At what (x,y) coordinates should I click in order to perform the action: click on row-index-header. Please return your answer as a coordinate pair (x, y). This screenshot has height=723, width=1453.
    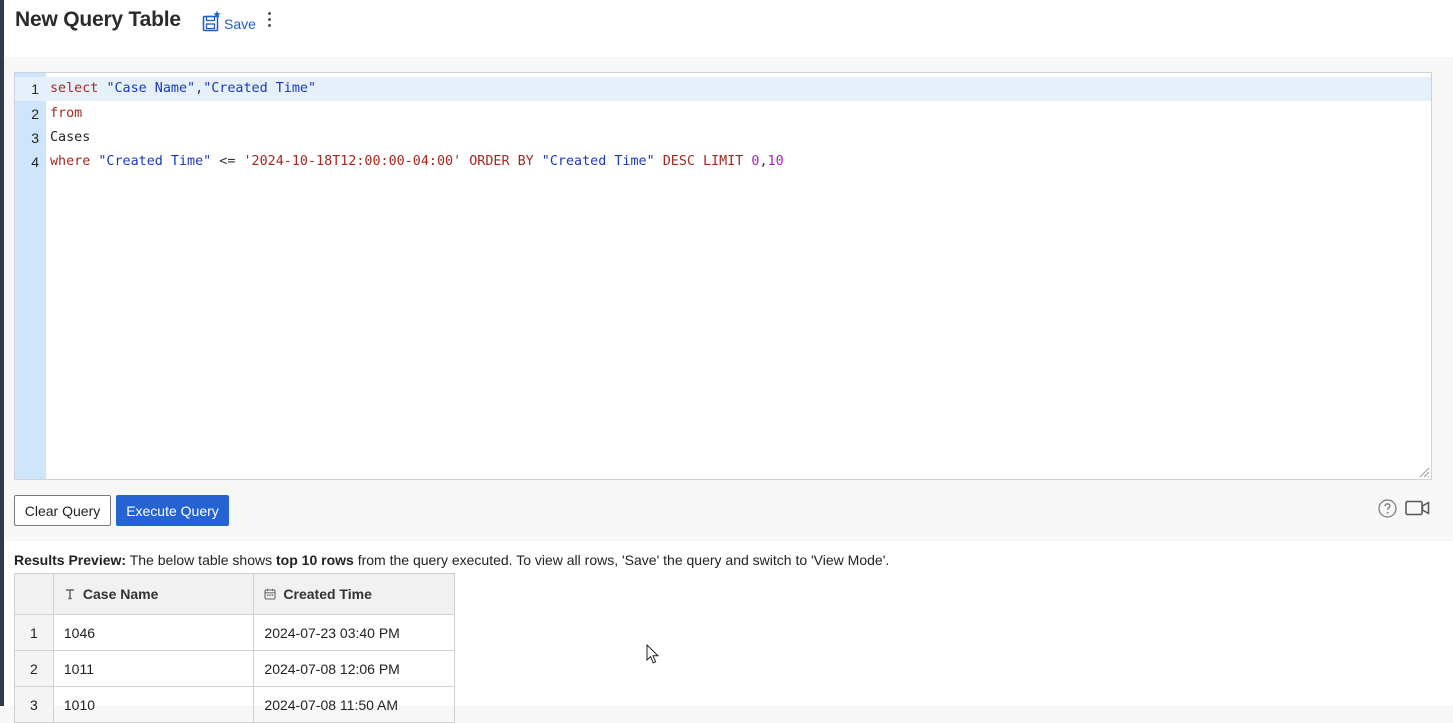
    Looking at the image, I should click on (34, 594).